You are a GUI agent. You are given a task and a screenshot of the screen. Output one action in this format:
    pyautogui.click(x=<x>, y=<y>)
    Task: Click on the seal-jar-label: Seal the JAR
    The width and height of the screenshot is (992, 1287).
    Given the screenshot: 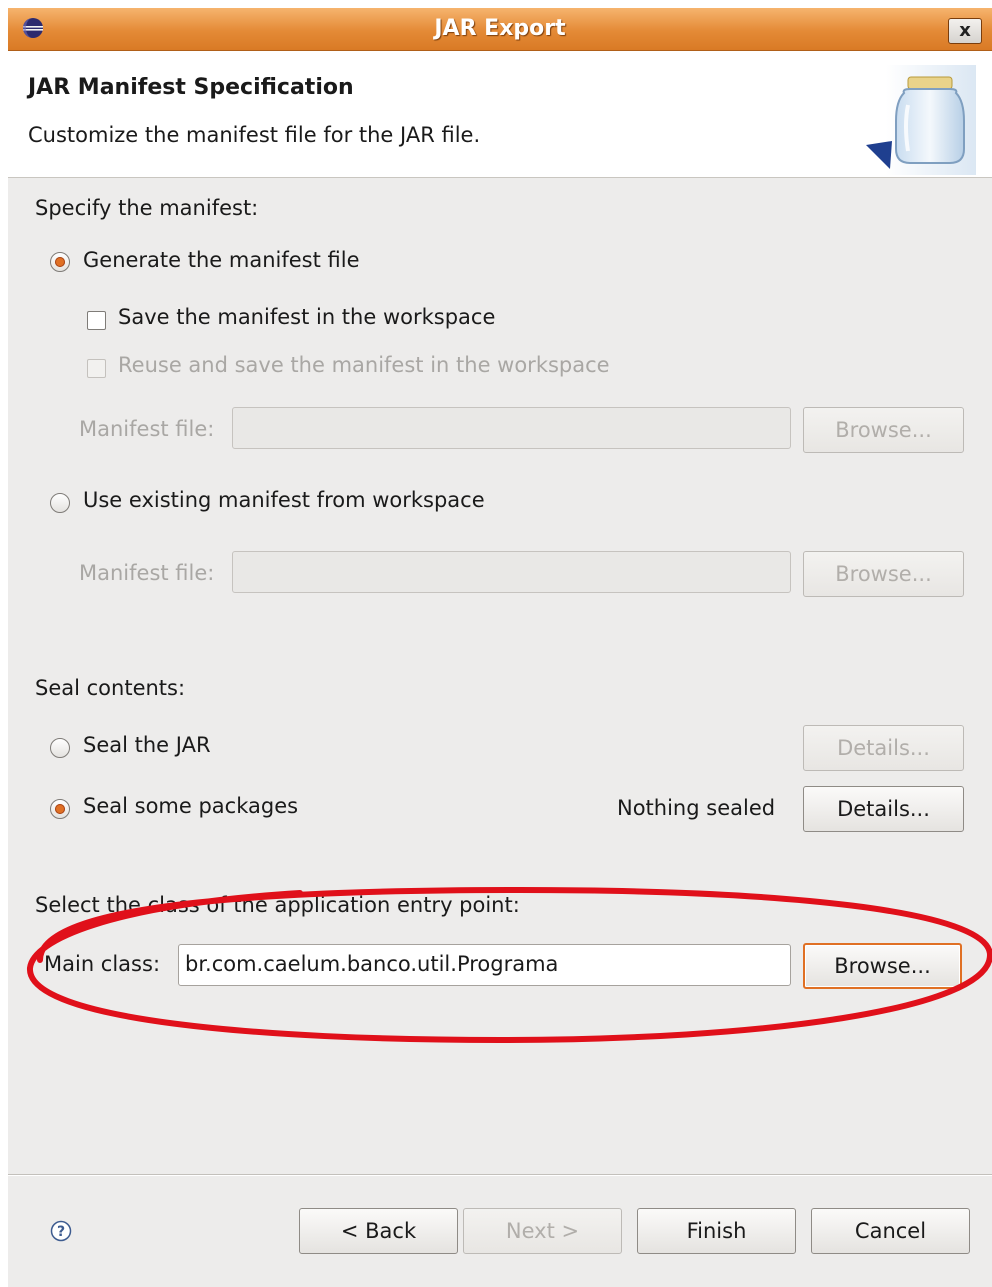 What is the action you would take?
    pyautogui.click(x=147, y=745)
    